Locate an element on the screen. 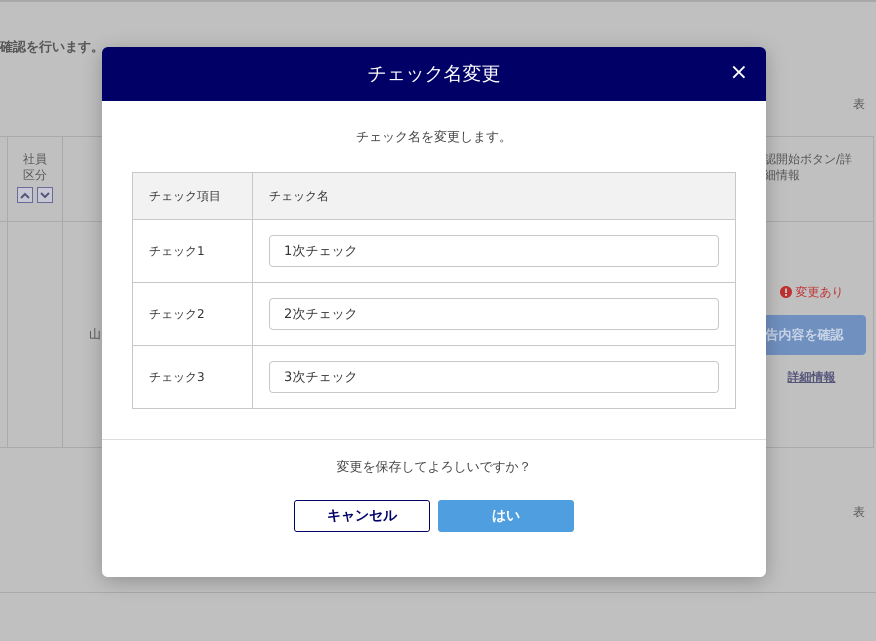 The image size is (876, 641). sort-ascending-button is located at coordinates (25, 195).